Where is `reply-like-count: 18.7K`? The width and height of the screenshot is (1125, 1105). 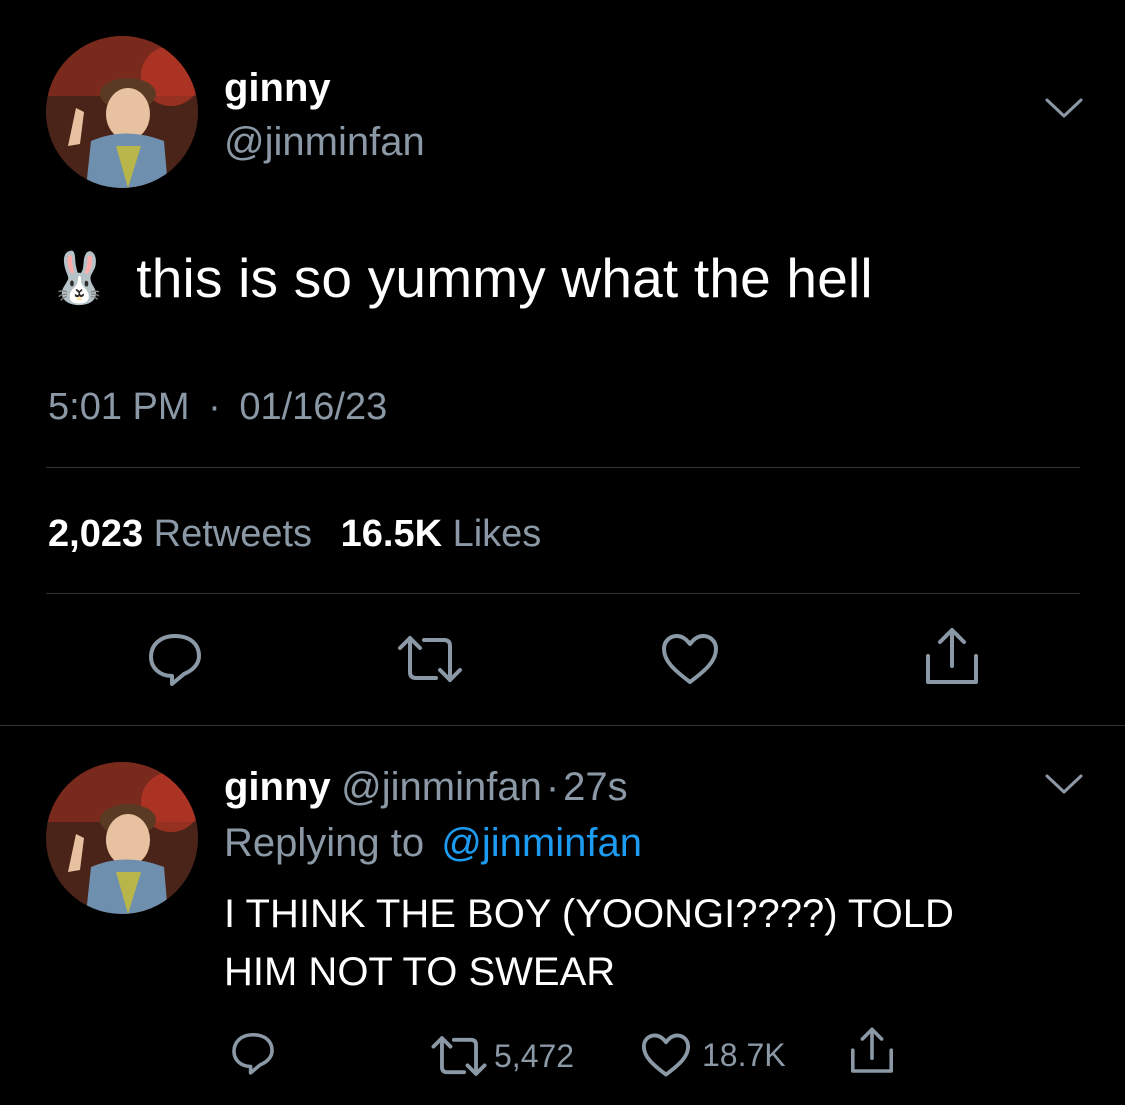
reply-like-count: 18.7K is located at coordinates (744, 1054).